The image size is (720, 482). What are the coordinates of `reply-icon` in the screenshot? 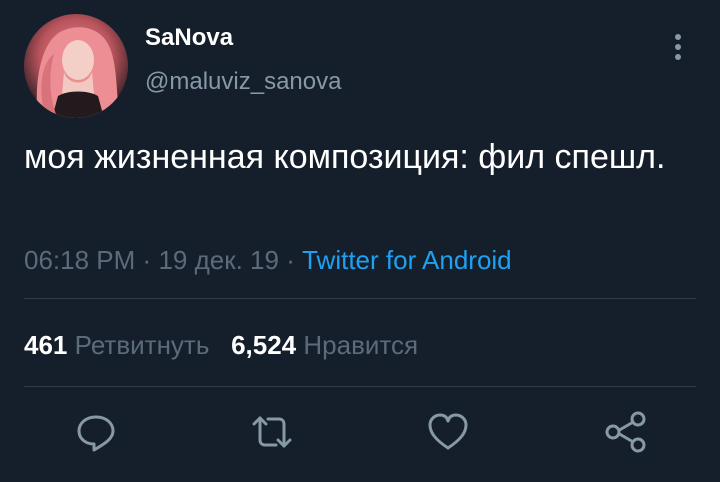 It's located at (96, 433).